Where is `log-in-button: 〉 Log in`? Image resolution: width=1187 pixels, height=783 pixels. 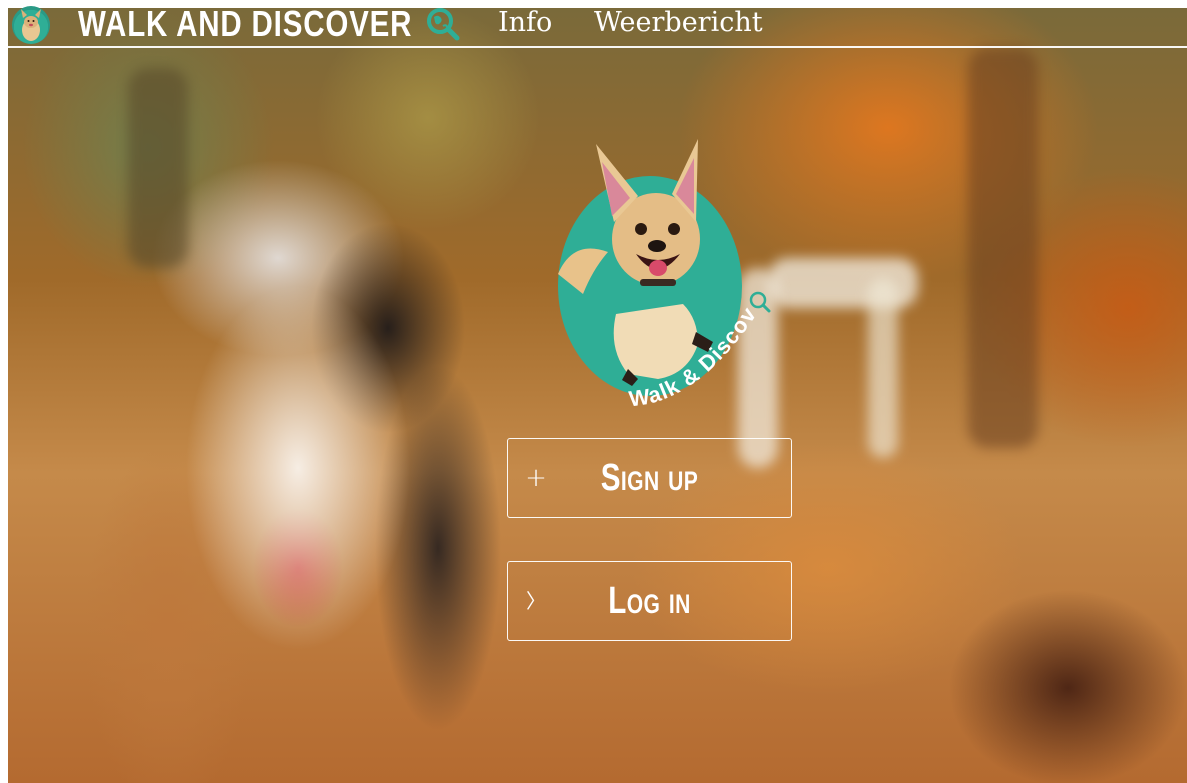
log-in-button: 〉 Log in is located at coordinates (649, 601).